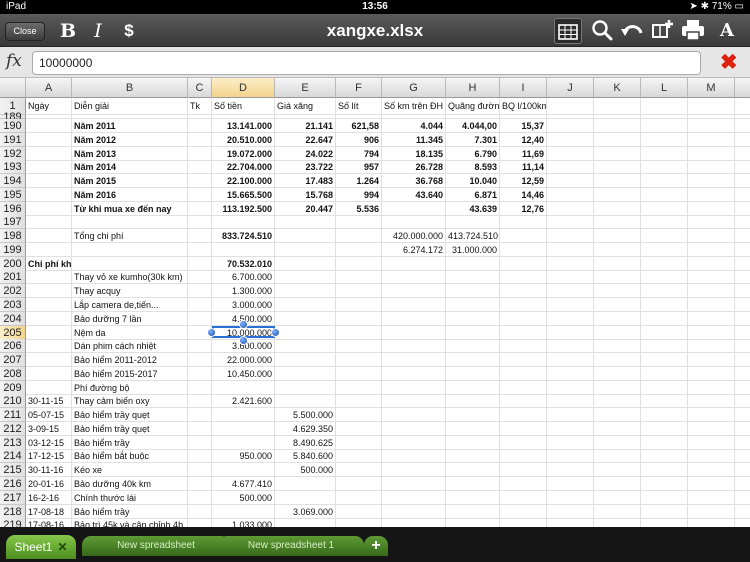 This screenshot has width=750, height=562. Describe the element at coordinates (13, 401) in the screenshot. I see `row-header: 210` at that location.